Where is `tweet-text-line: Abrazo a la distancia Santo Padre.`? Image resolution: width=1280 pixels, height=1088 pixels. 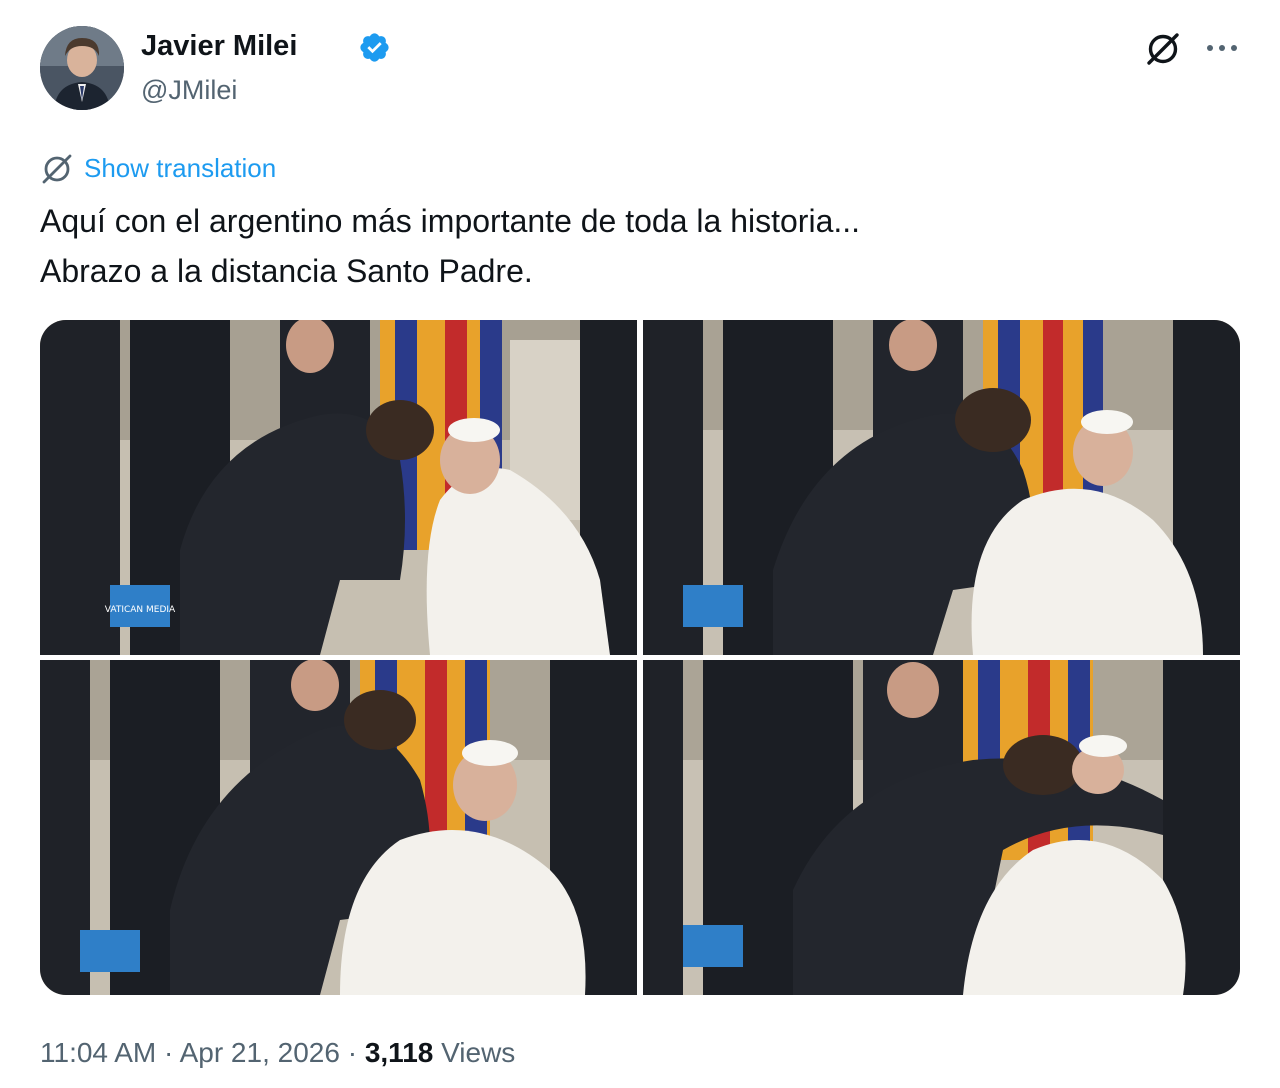
tweet-text-line: Abrazo a la distancia Santo Padre. is located at coordinates (286, 271).